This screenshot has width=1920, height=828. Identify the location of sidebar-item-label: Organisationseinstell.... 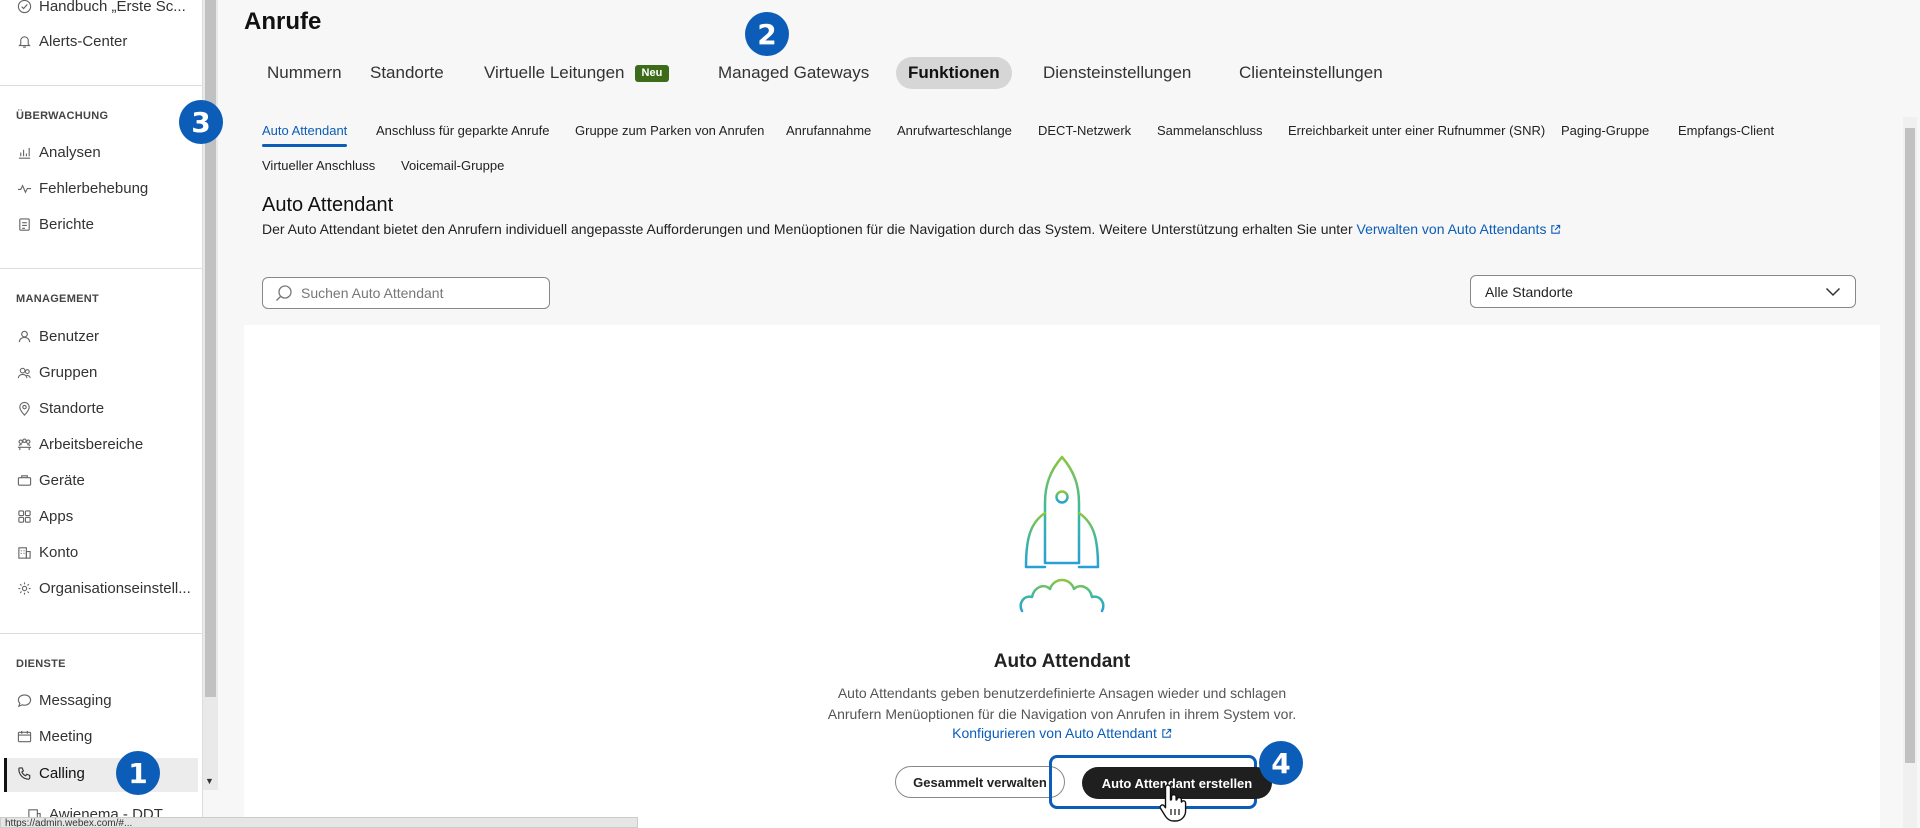
(115, 588).